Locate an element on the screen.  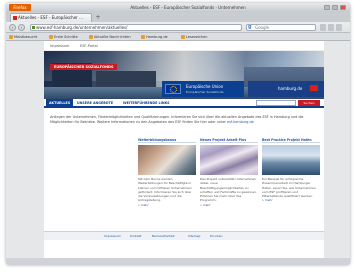
eu-title: Europäische Union is located at coordinates (205, 86).